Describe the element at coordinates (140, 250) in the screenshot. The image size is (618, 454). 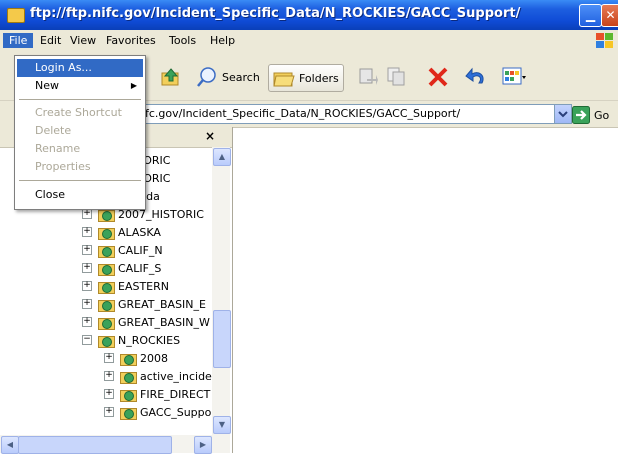
I see `tree-item-label: CALIF_N` at that location.